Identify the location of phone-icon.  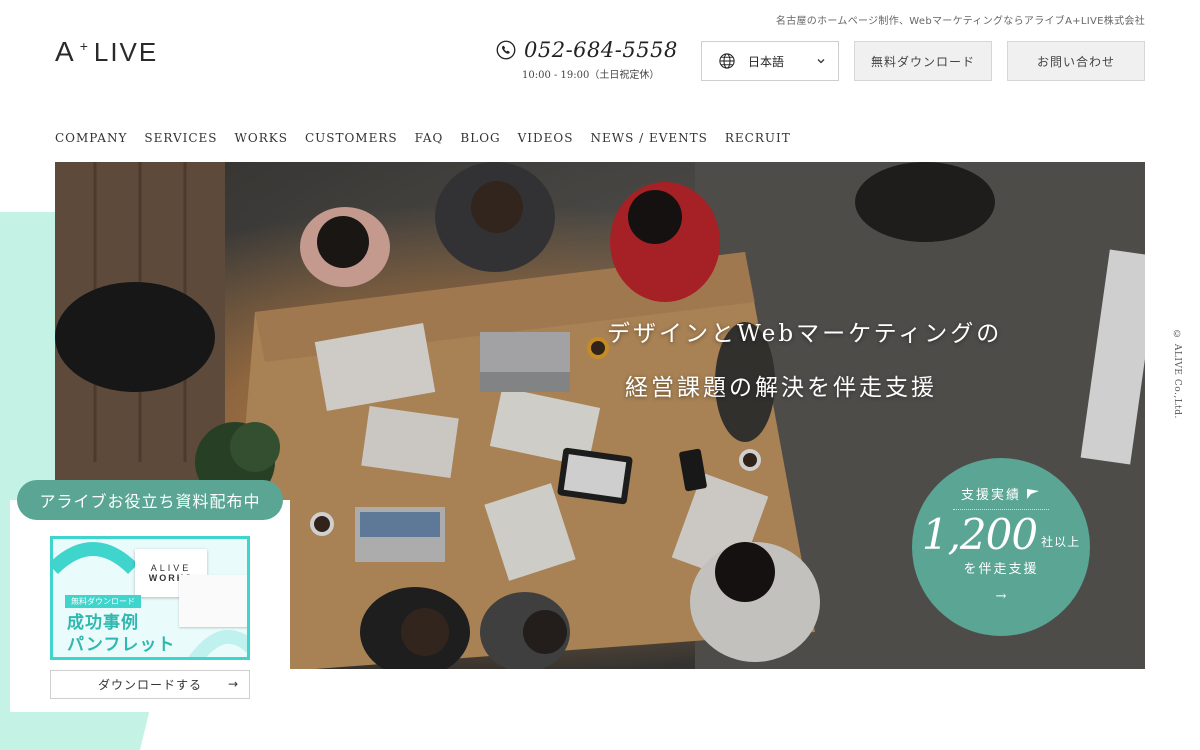
(506, 50).